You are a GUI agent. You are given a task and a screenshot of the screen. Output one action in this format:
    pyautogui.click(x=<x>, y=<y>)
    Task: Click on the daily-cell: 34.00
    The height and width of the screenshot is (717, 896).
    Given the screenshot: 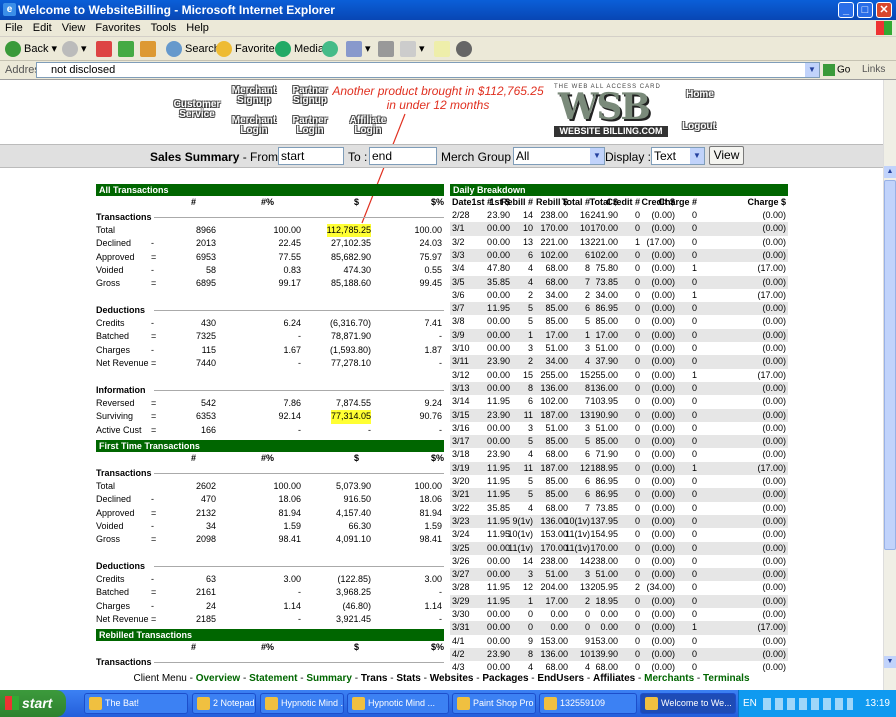 What is the action you would take?
    pyautogui.click(x=556, y=361)
    